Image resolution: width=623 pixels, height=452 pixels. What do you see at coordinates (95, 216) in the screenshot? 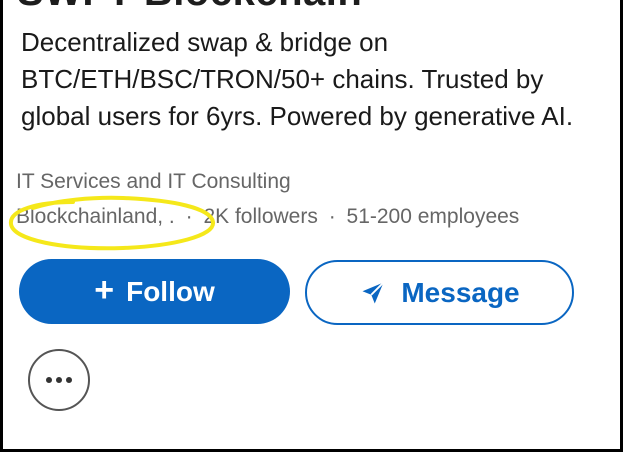
I see `company-location: Blockchainland, .` at bounding box center [95, 216].